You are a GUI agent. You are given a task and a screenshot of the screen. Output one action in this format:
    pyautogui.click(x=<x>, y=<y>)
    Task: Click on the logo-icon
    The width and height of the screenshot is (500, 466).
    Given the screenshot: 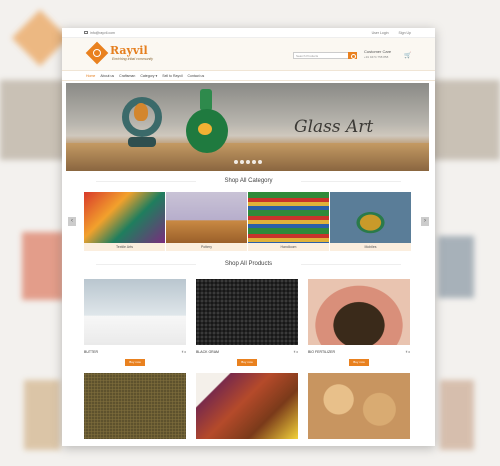 What is the action you would take?
    pyautogui.click(x=97, y=53)
    